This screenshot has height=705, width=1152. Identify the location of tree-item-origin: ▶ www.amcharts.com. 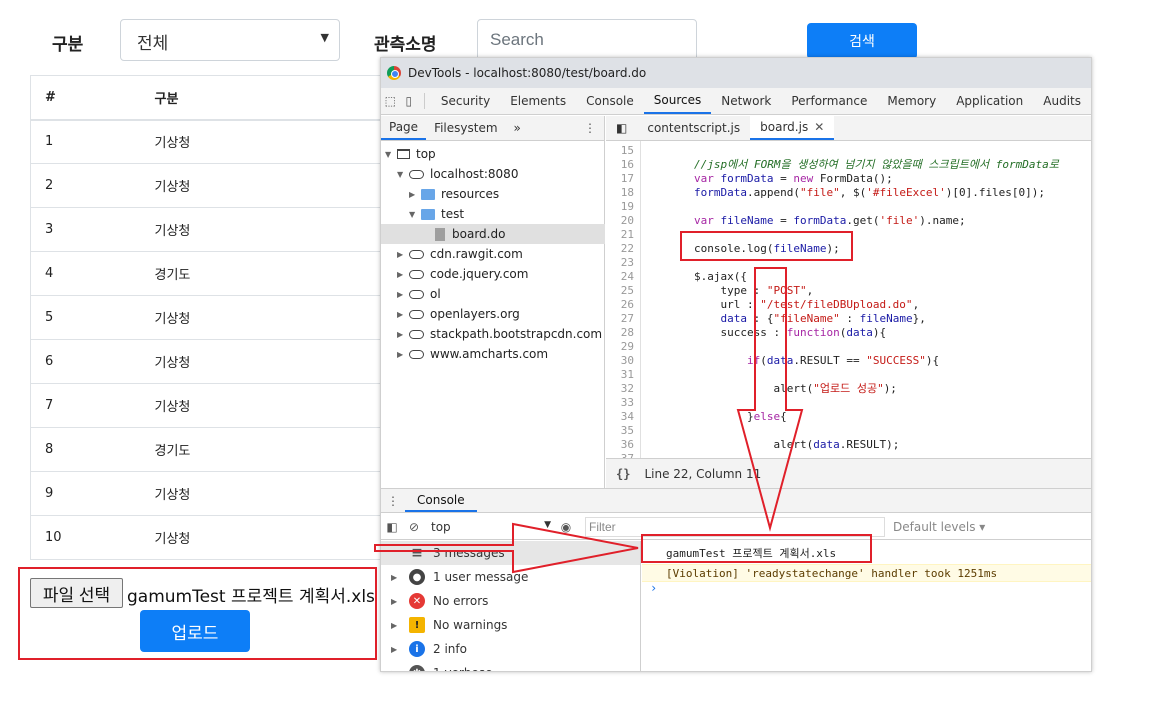
(472, 354).